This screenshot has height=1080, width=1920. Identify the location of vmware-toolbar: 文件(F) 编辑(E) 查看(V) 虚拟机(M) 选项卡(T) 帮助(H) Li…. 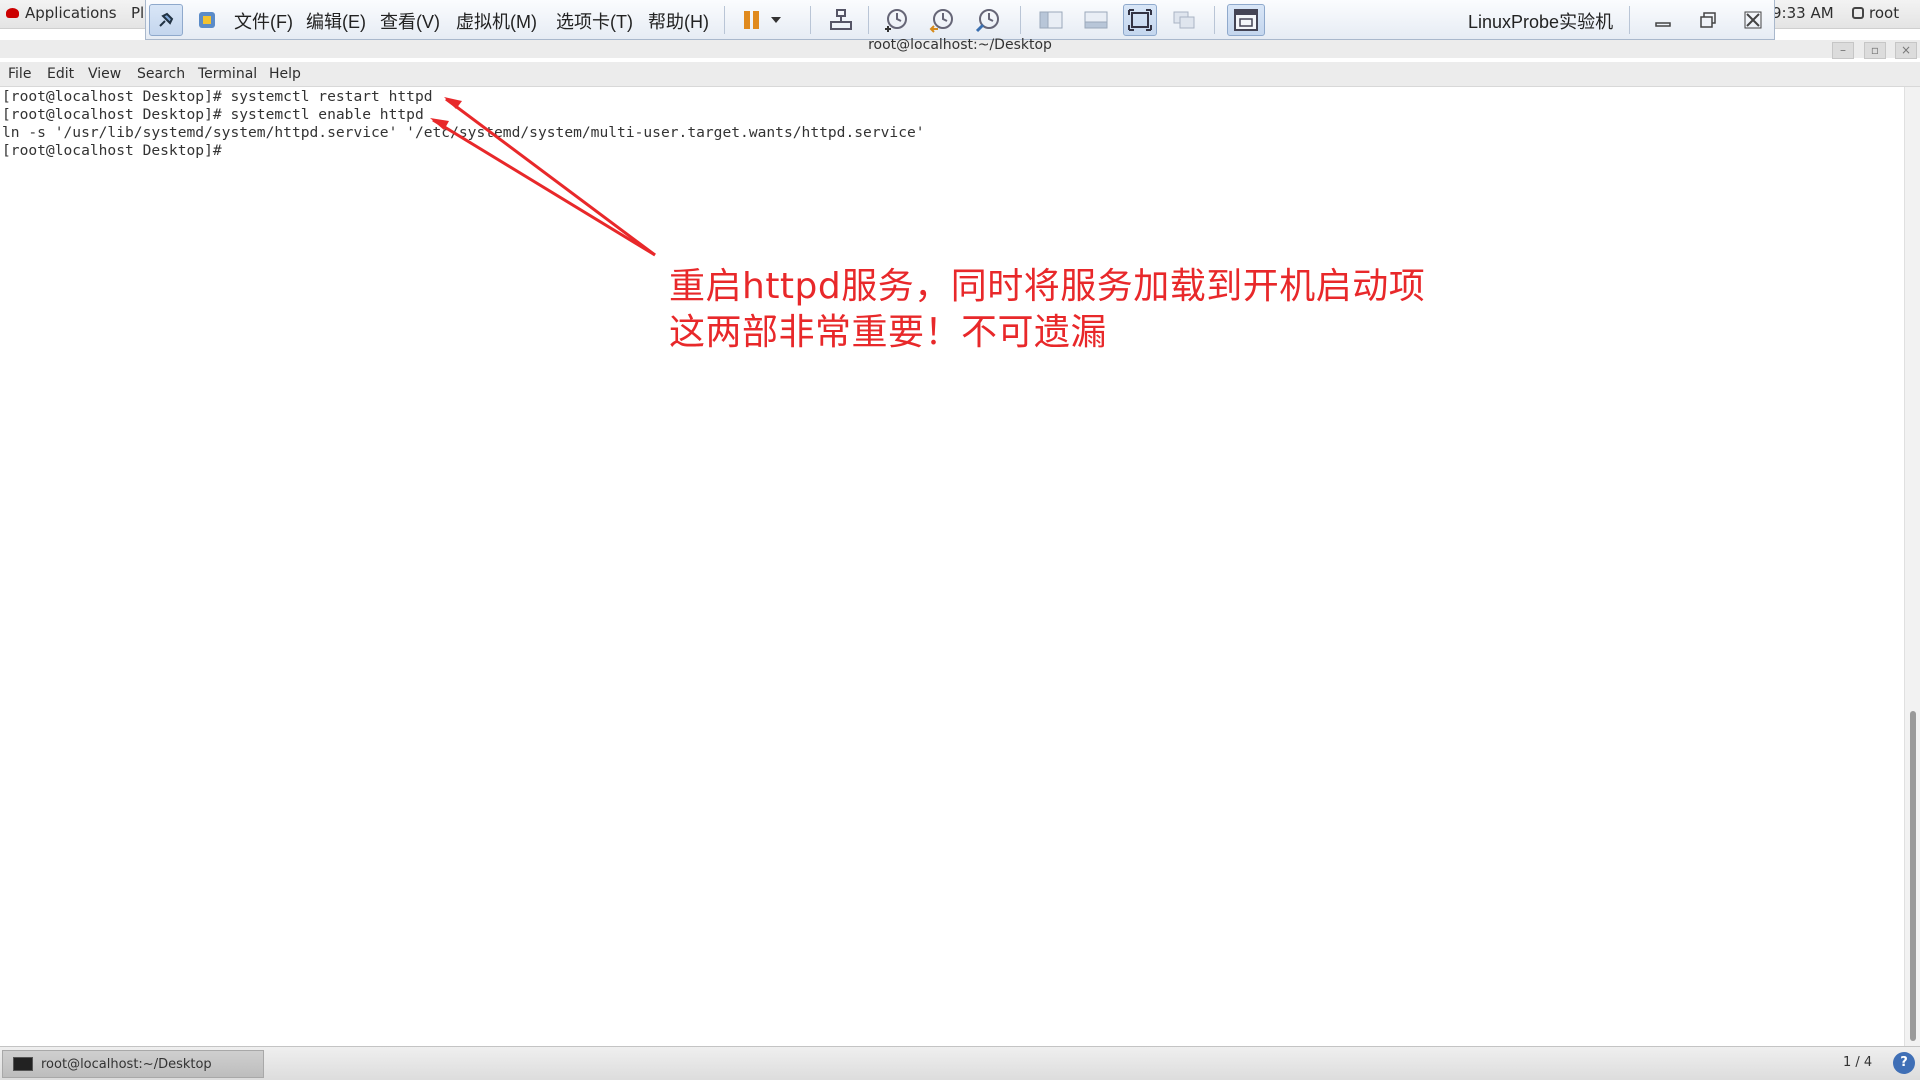
(960, 20).